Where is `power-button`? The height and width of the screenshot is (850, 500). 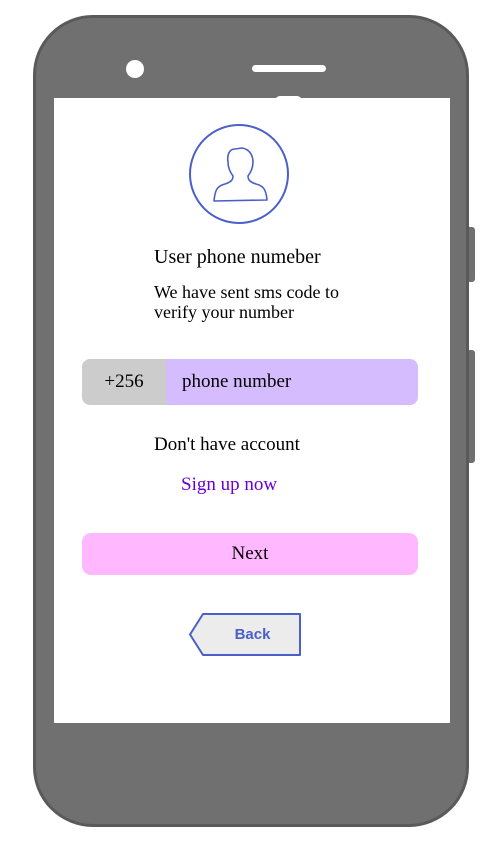 power-button is located at coordinates (472, 254).